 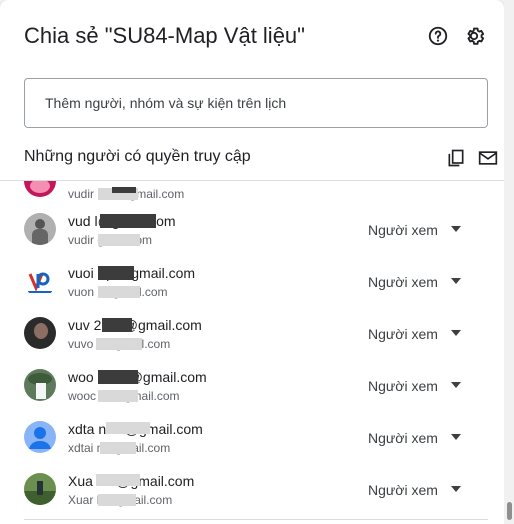 What do you see at coordinates (509, 262) in the screenshot?
I see `scrollbar-track` at bounding box center [509, 262].